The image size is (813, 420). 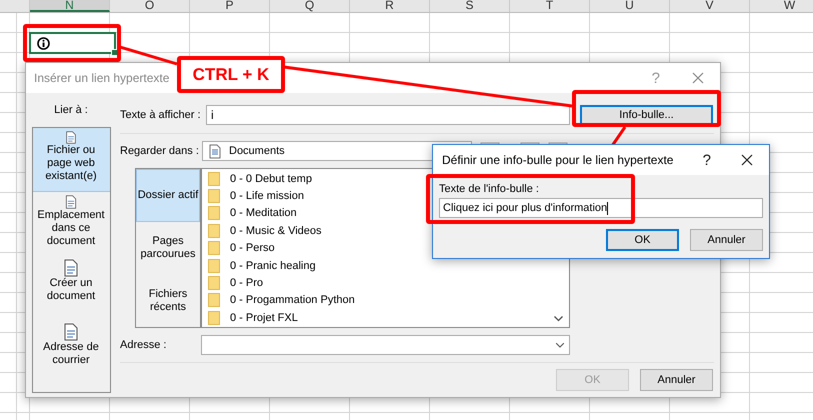 I want to click on selected-cell, so click(x=72, y=43).